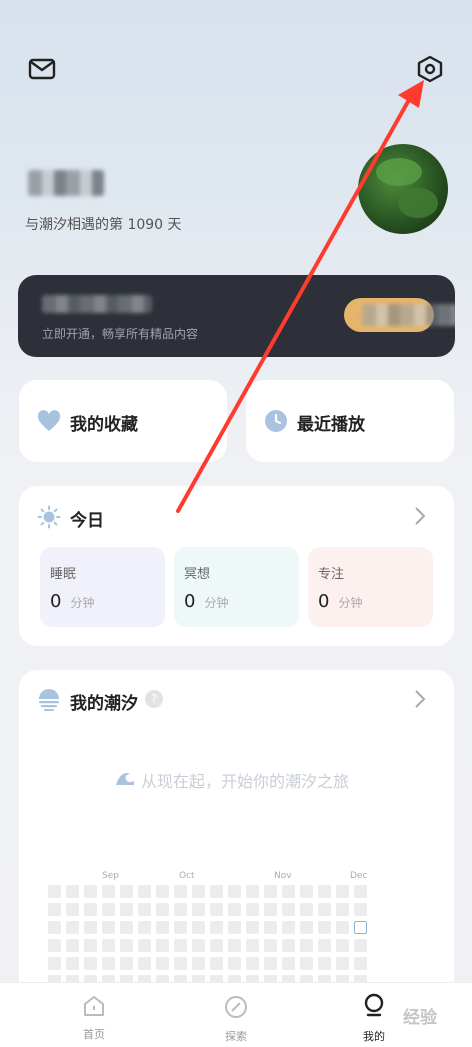  What do you see at coordinates (154, 699) in the screenshot?
I see `help-icon: ?` at bounding box center [154, 699].